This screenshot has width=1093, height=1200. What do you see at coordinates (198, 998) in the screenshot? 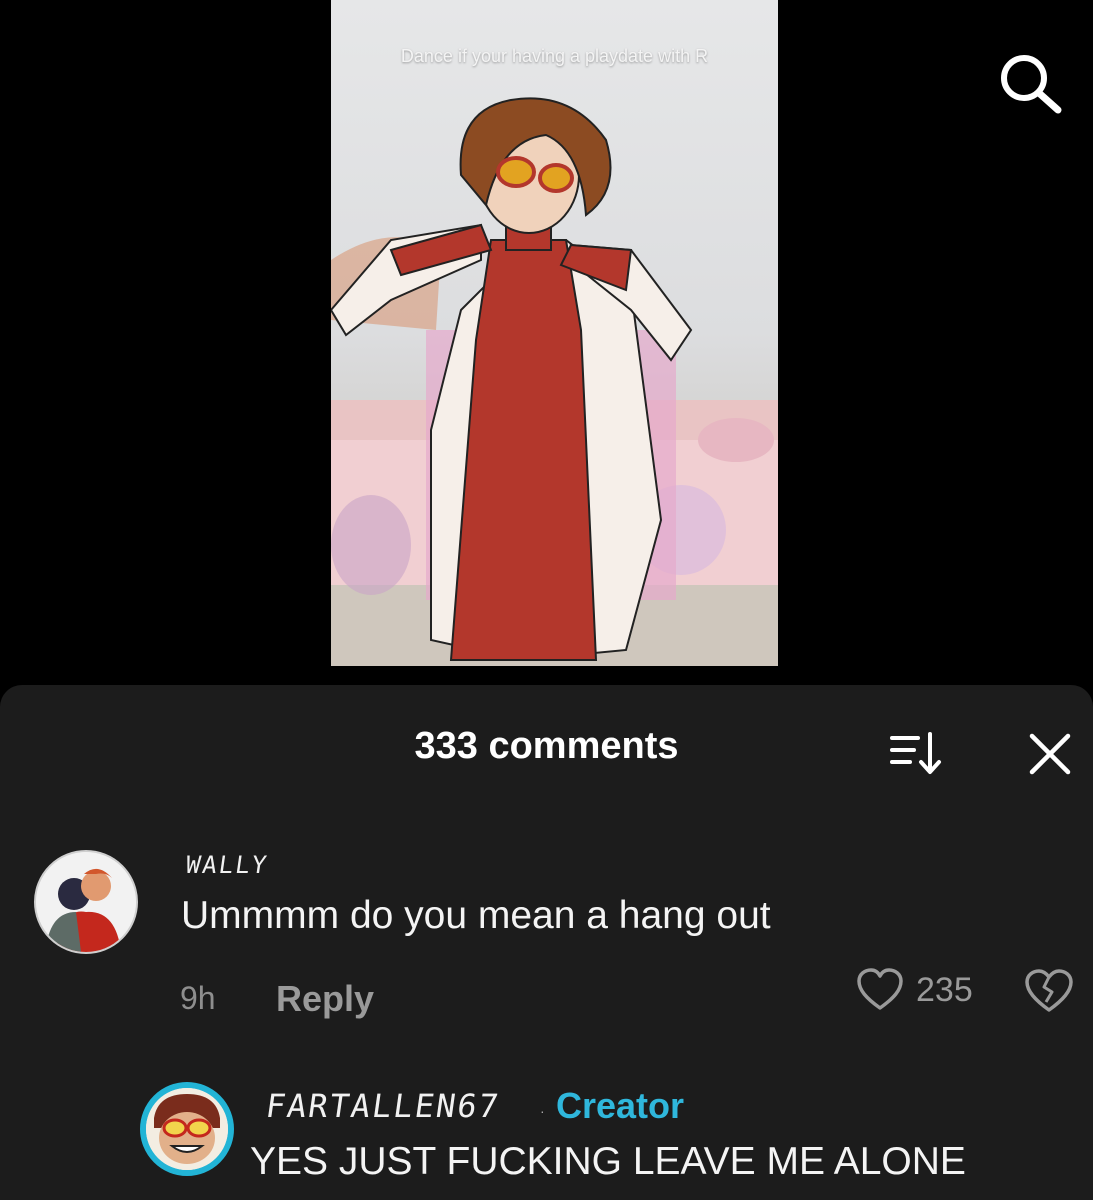
I see `comment-timestamp: 9h` at bounding box center [198, 998].